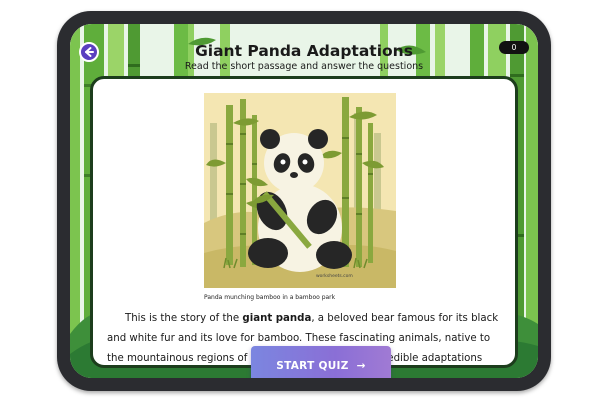 This screenshot has width=600, height=400. What do you see at coordinates (270, 297) in the screenshot?
I see `image-caption: Panda munching bamboo in a bamboo park` at bounding box center [270, 297].